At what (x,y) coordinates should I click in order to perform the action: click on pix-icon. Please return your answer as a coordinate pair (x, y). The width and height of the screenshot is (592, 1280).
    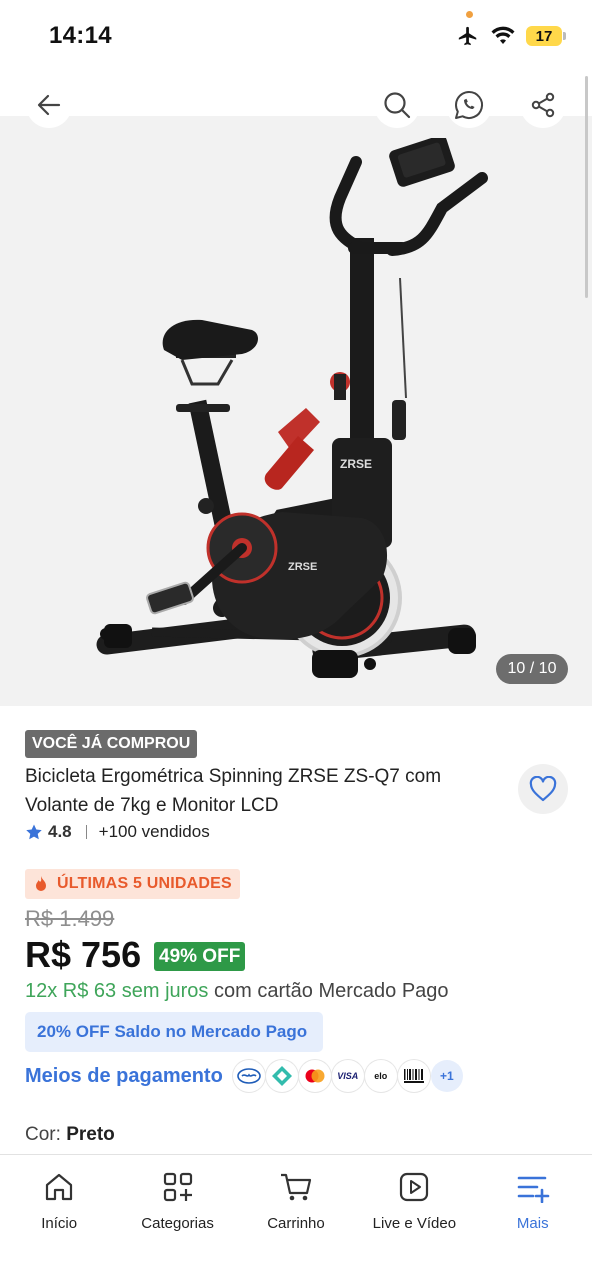
    Looking at the image, I should click on (281, 1076).